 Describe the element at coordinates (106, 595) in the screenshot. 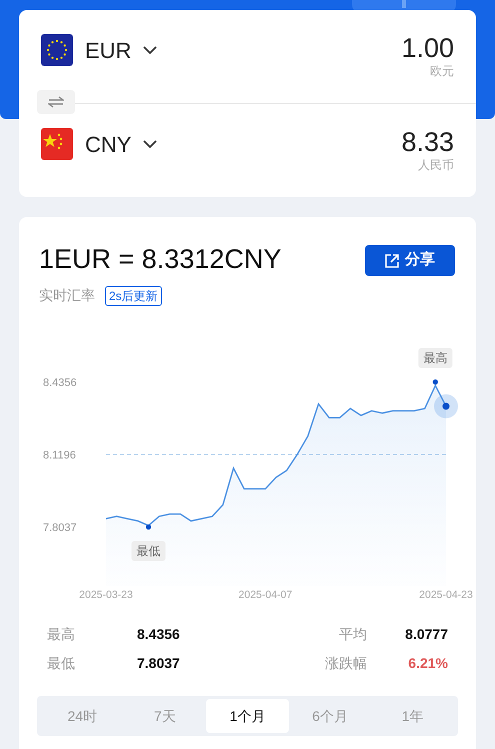

I see `axis-label: 2025-03-23` at that location.